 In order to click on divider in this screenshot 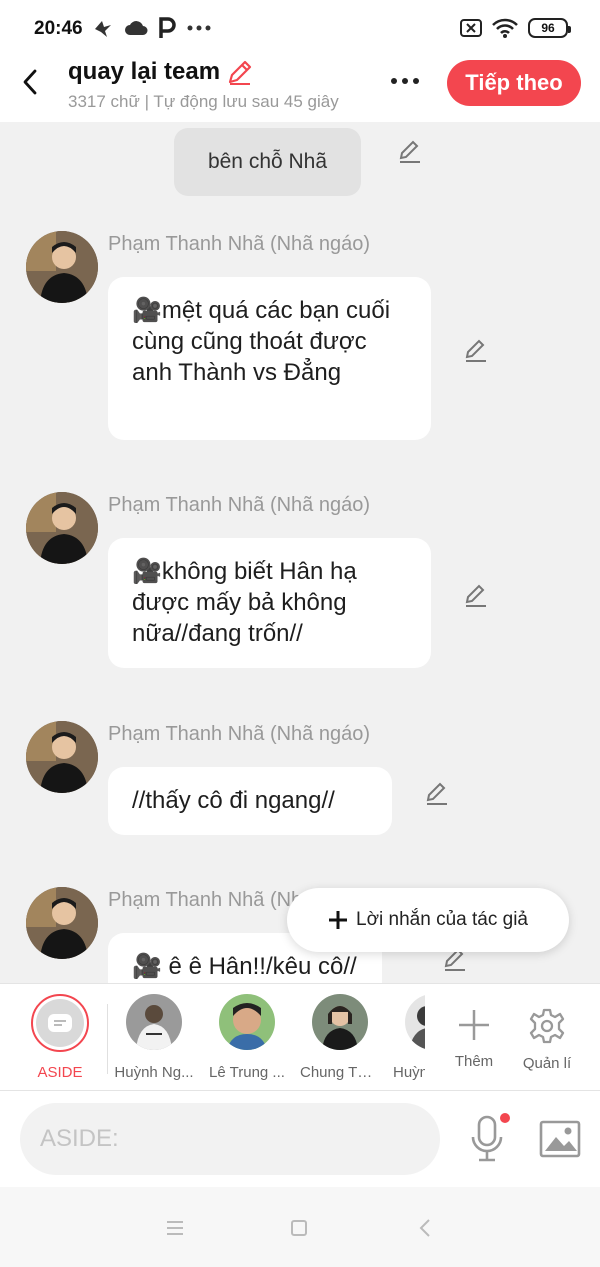, I will do `click(107, 1039)`.